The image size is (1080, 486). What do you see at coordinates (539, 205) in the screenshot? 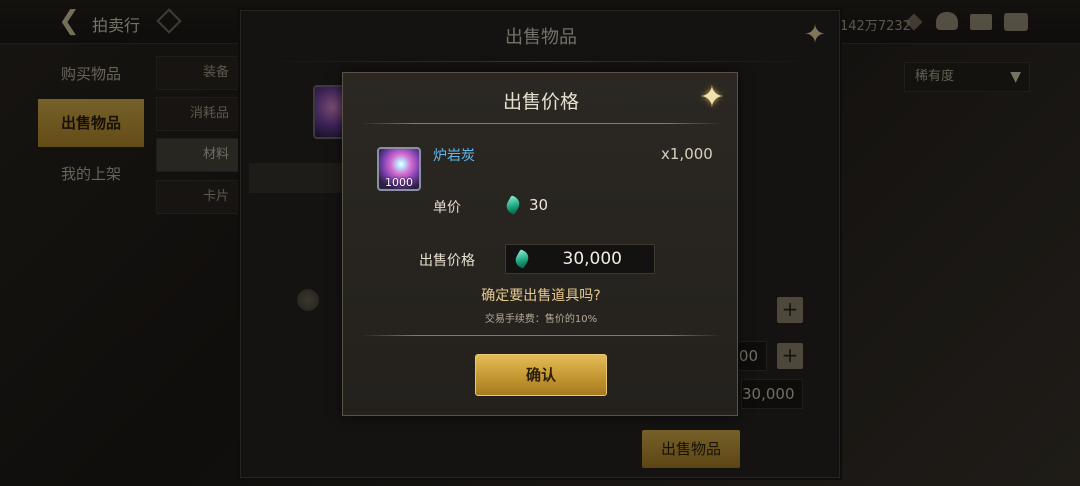
I see `unit-price-value: 30` at bounding box center [539, 205].